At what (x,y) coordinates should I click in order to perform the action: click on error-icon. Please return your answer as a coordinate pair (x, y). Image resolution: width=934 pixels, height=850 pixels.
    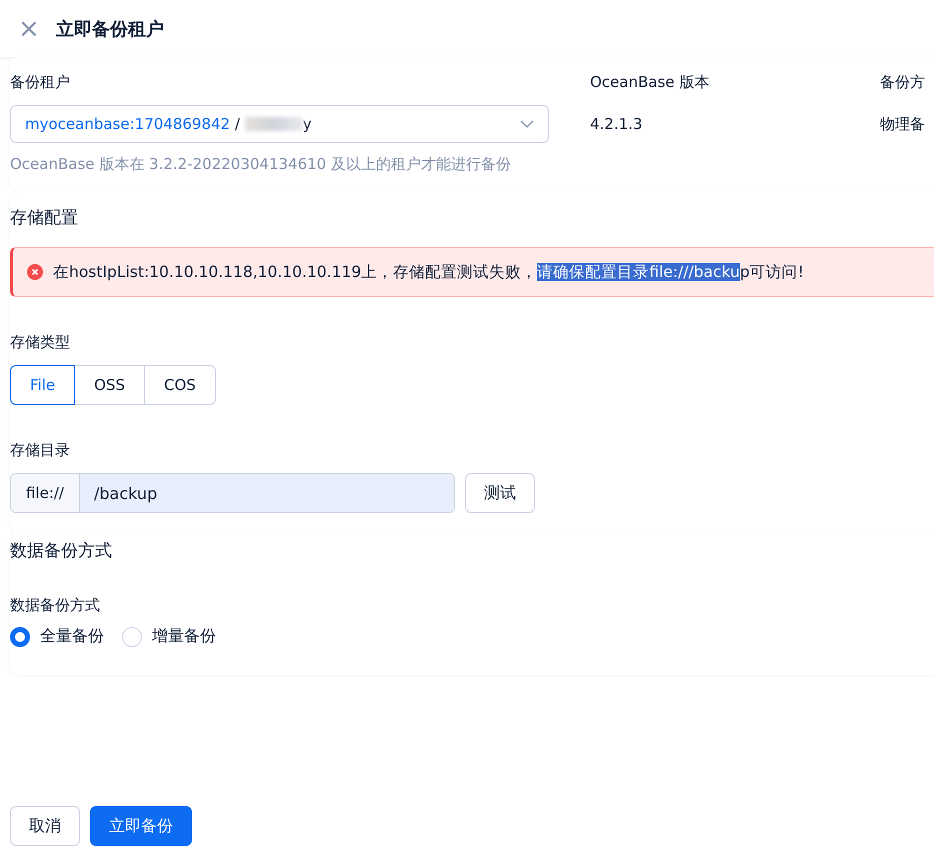
    Looking at the image, I should click on (35, 272).